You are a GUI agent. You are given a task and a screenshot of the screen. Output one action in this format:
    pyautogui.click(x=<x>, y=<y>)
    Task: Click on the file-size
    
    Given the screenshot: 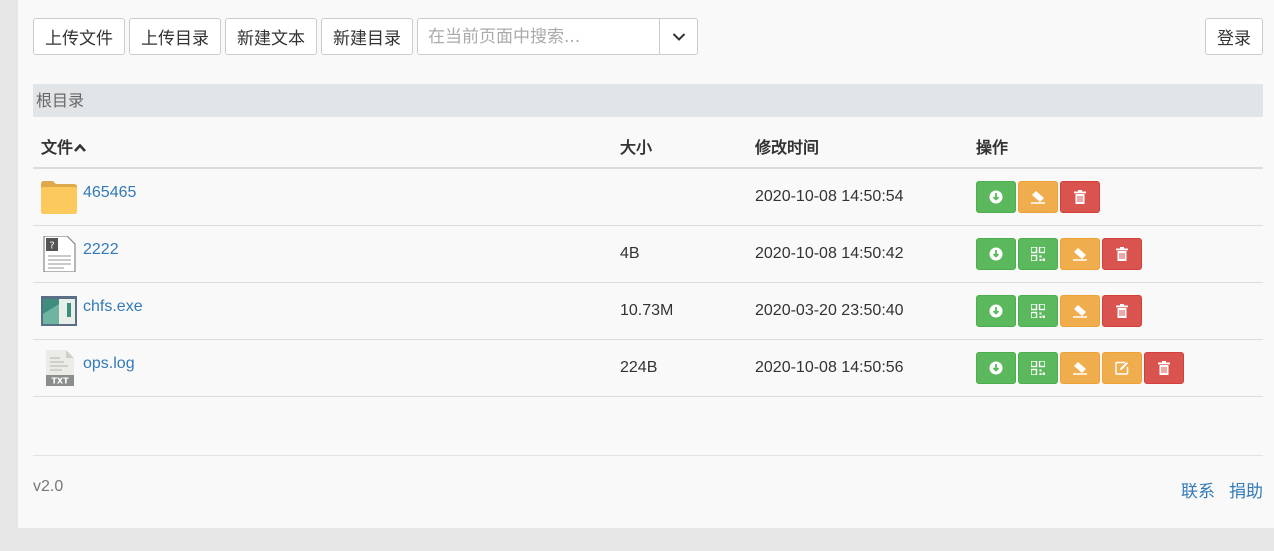 What is the action you would take?
    pyautogui.click(x=679, y=197)
    